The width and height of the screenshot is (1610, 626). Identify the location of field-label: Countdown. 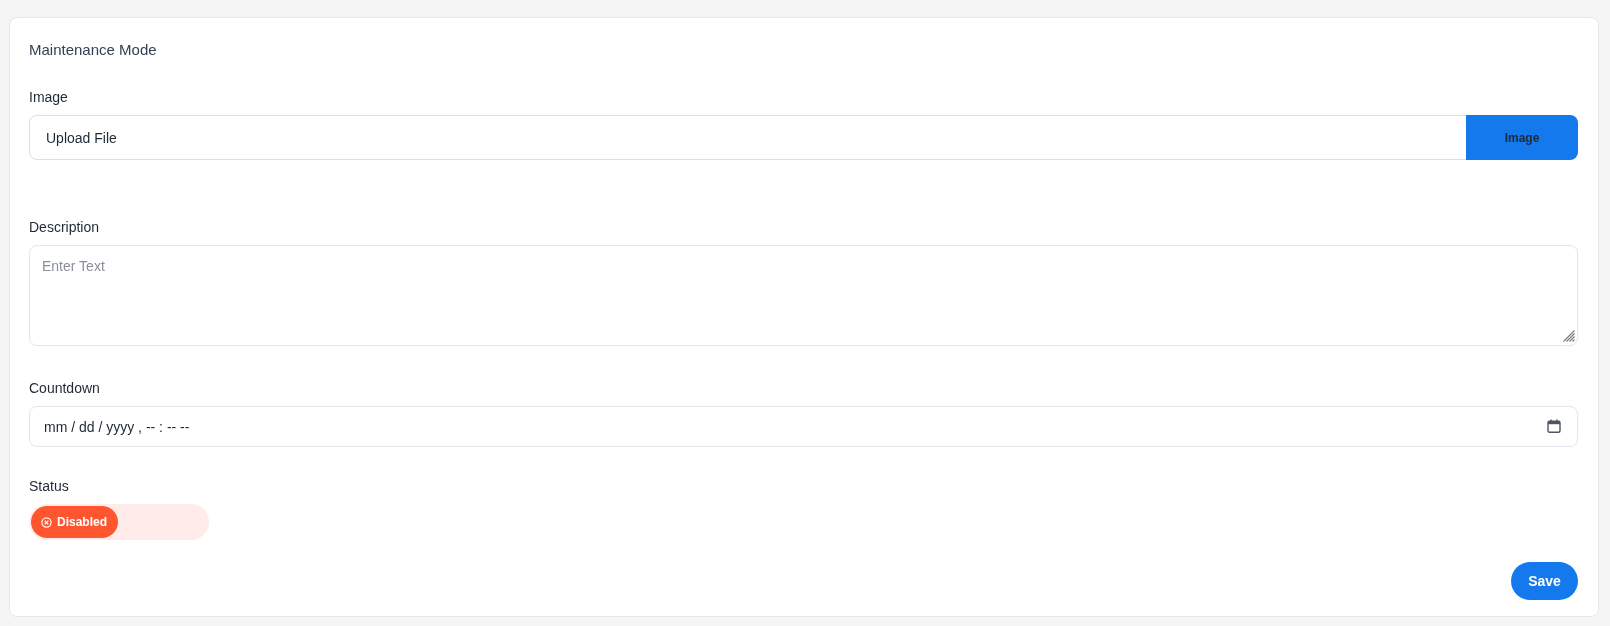
(65, 388).